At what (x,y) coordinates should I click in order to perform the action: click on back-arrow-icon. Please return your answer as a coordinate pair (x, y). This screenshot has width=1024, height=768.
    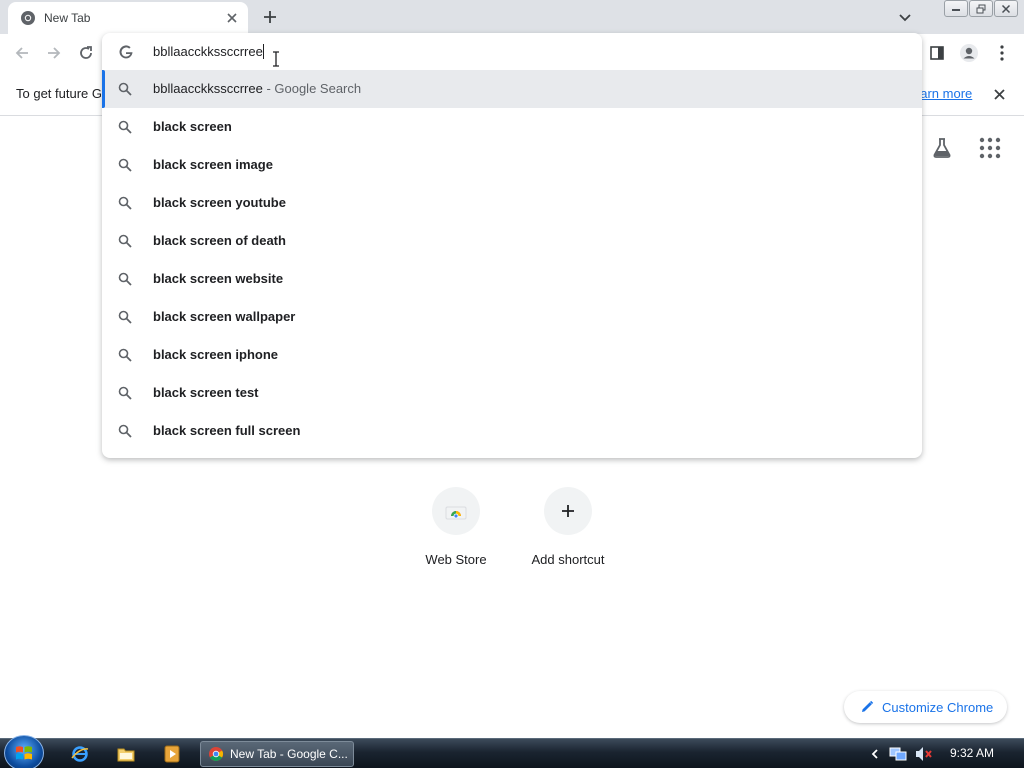
    Looking at the image, I should click on (21, 53).